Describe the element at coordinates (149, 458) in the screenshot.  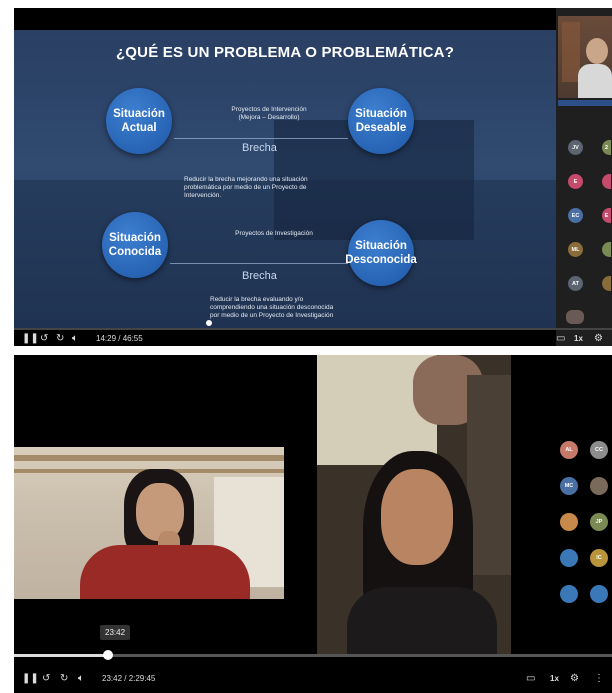
I see `ceiling-beam` at that location.